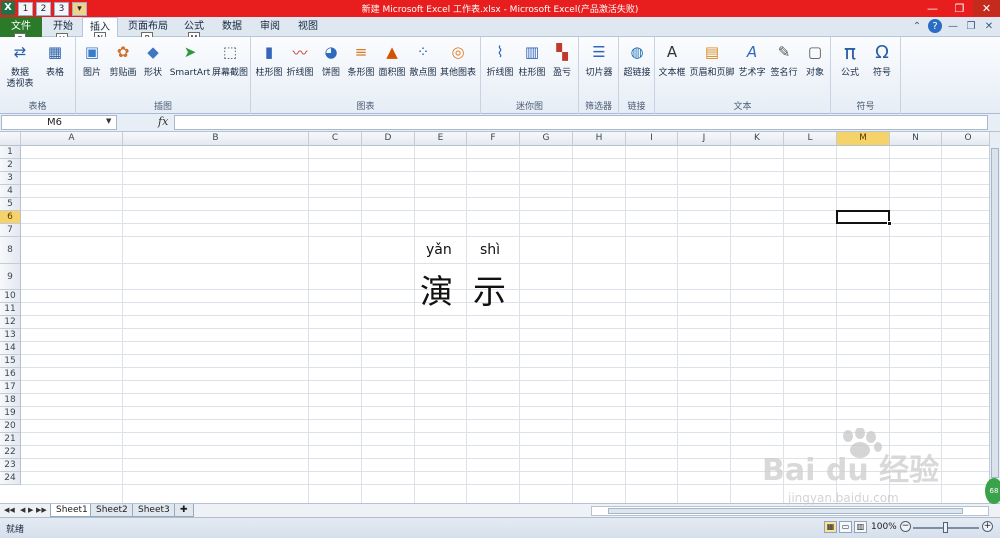 This screenshot has height=538, width=1000. I want to click on close-button: ✕, so click(986, 8).